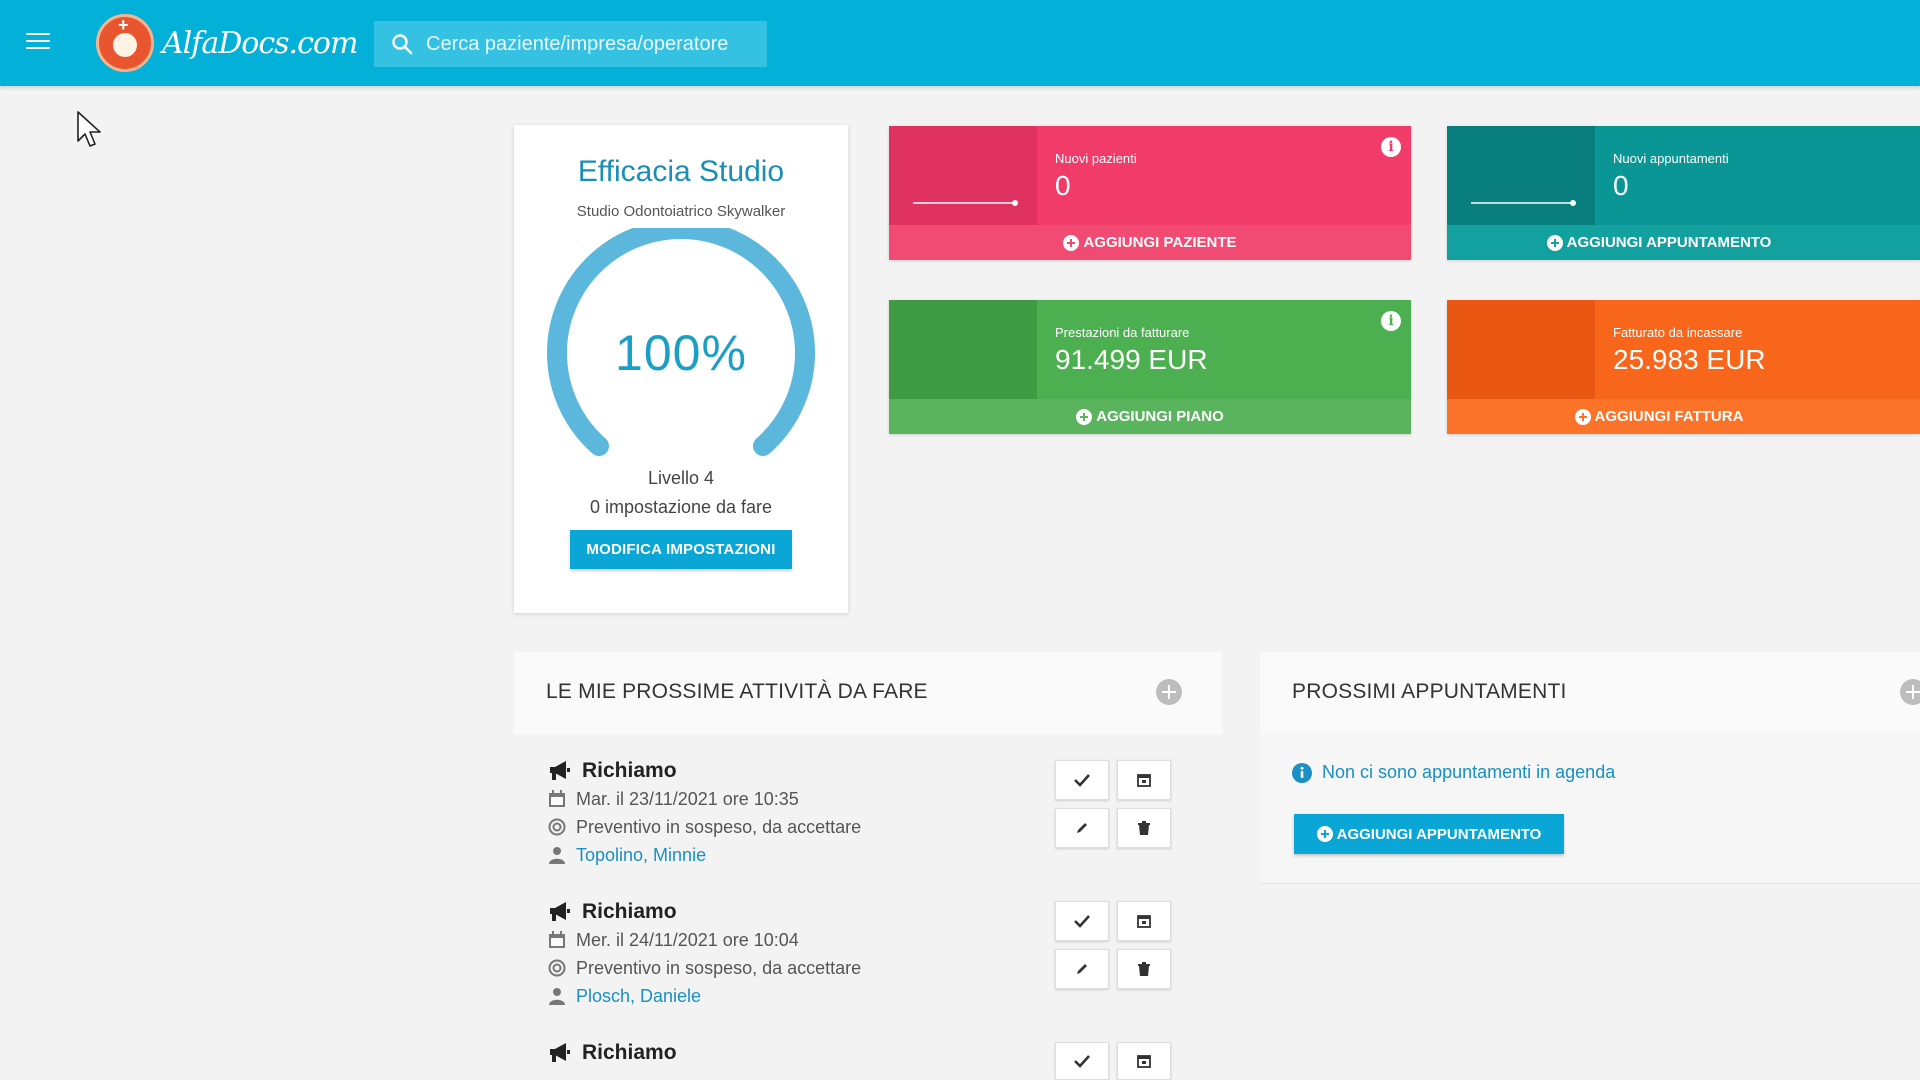  I want to click on search-box, so click(570, 44).